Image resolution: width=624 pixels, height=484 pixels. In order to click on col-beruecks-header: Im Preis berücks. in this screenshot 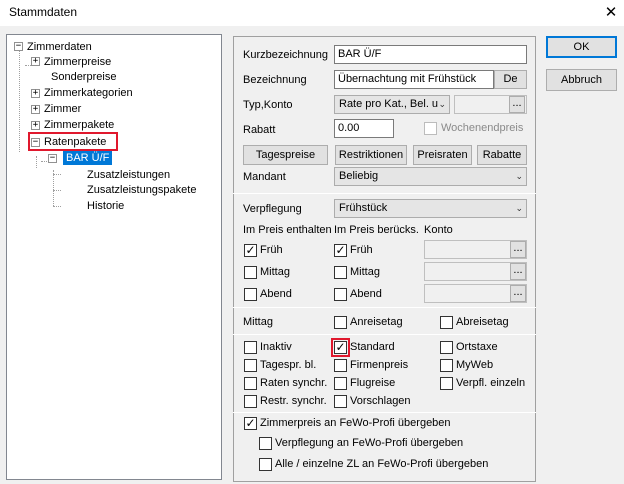, I will do `click(376, 230)`.